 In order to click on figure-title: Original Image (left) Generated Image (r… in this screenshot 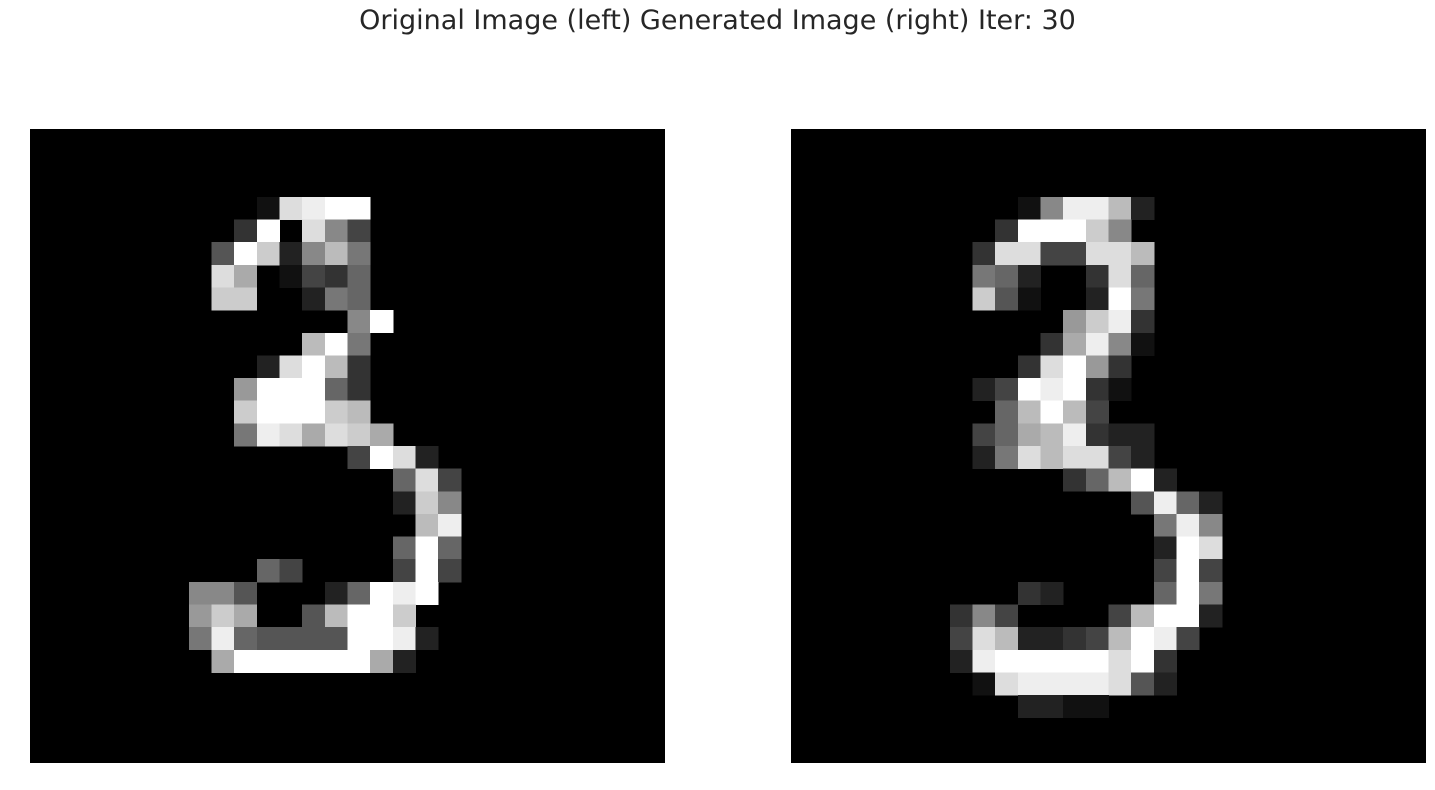, I will do `click(717, 20)`.